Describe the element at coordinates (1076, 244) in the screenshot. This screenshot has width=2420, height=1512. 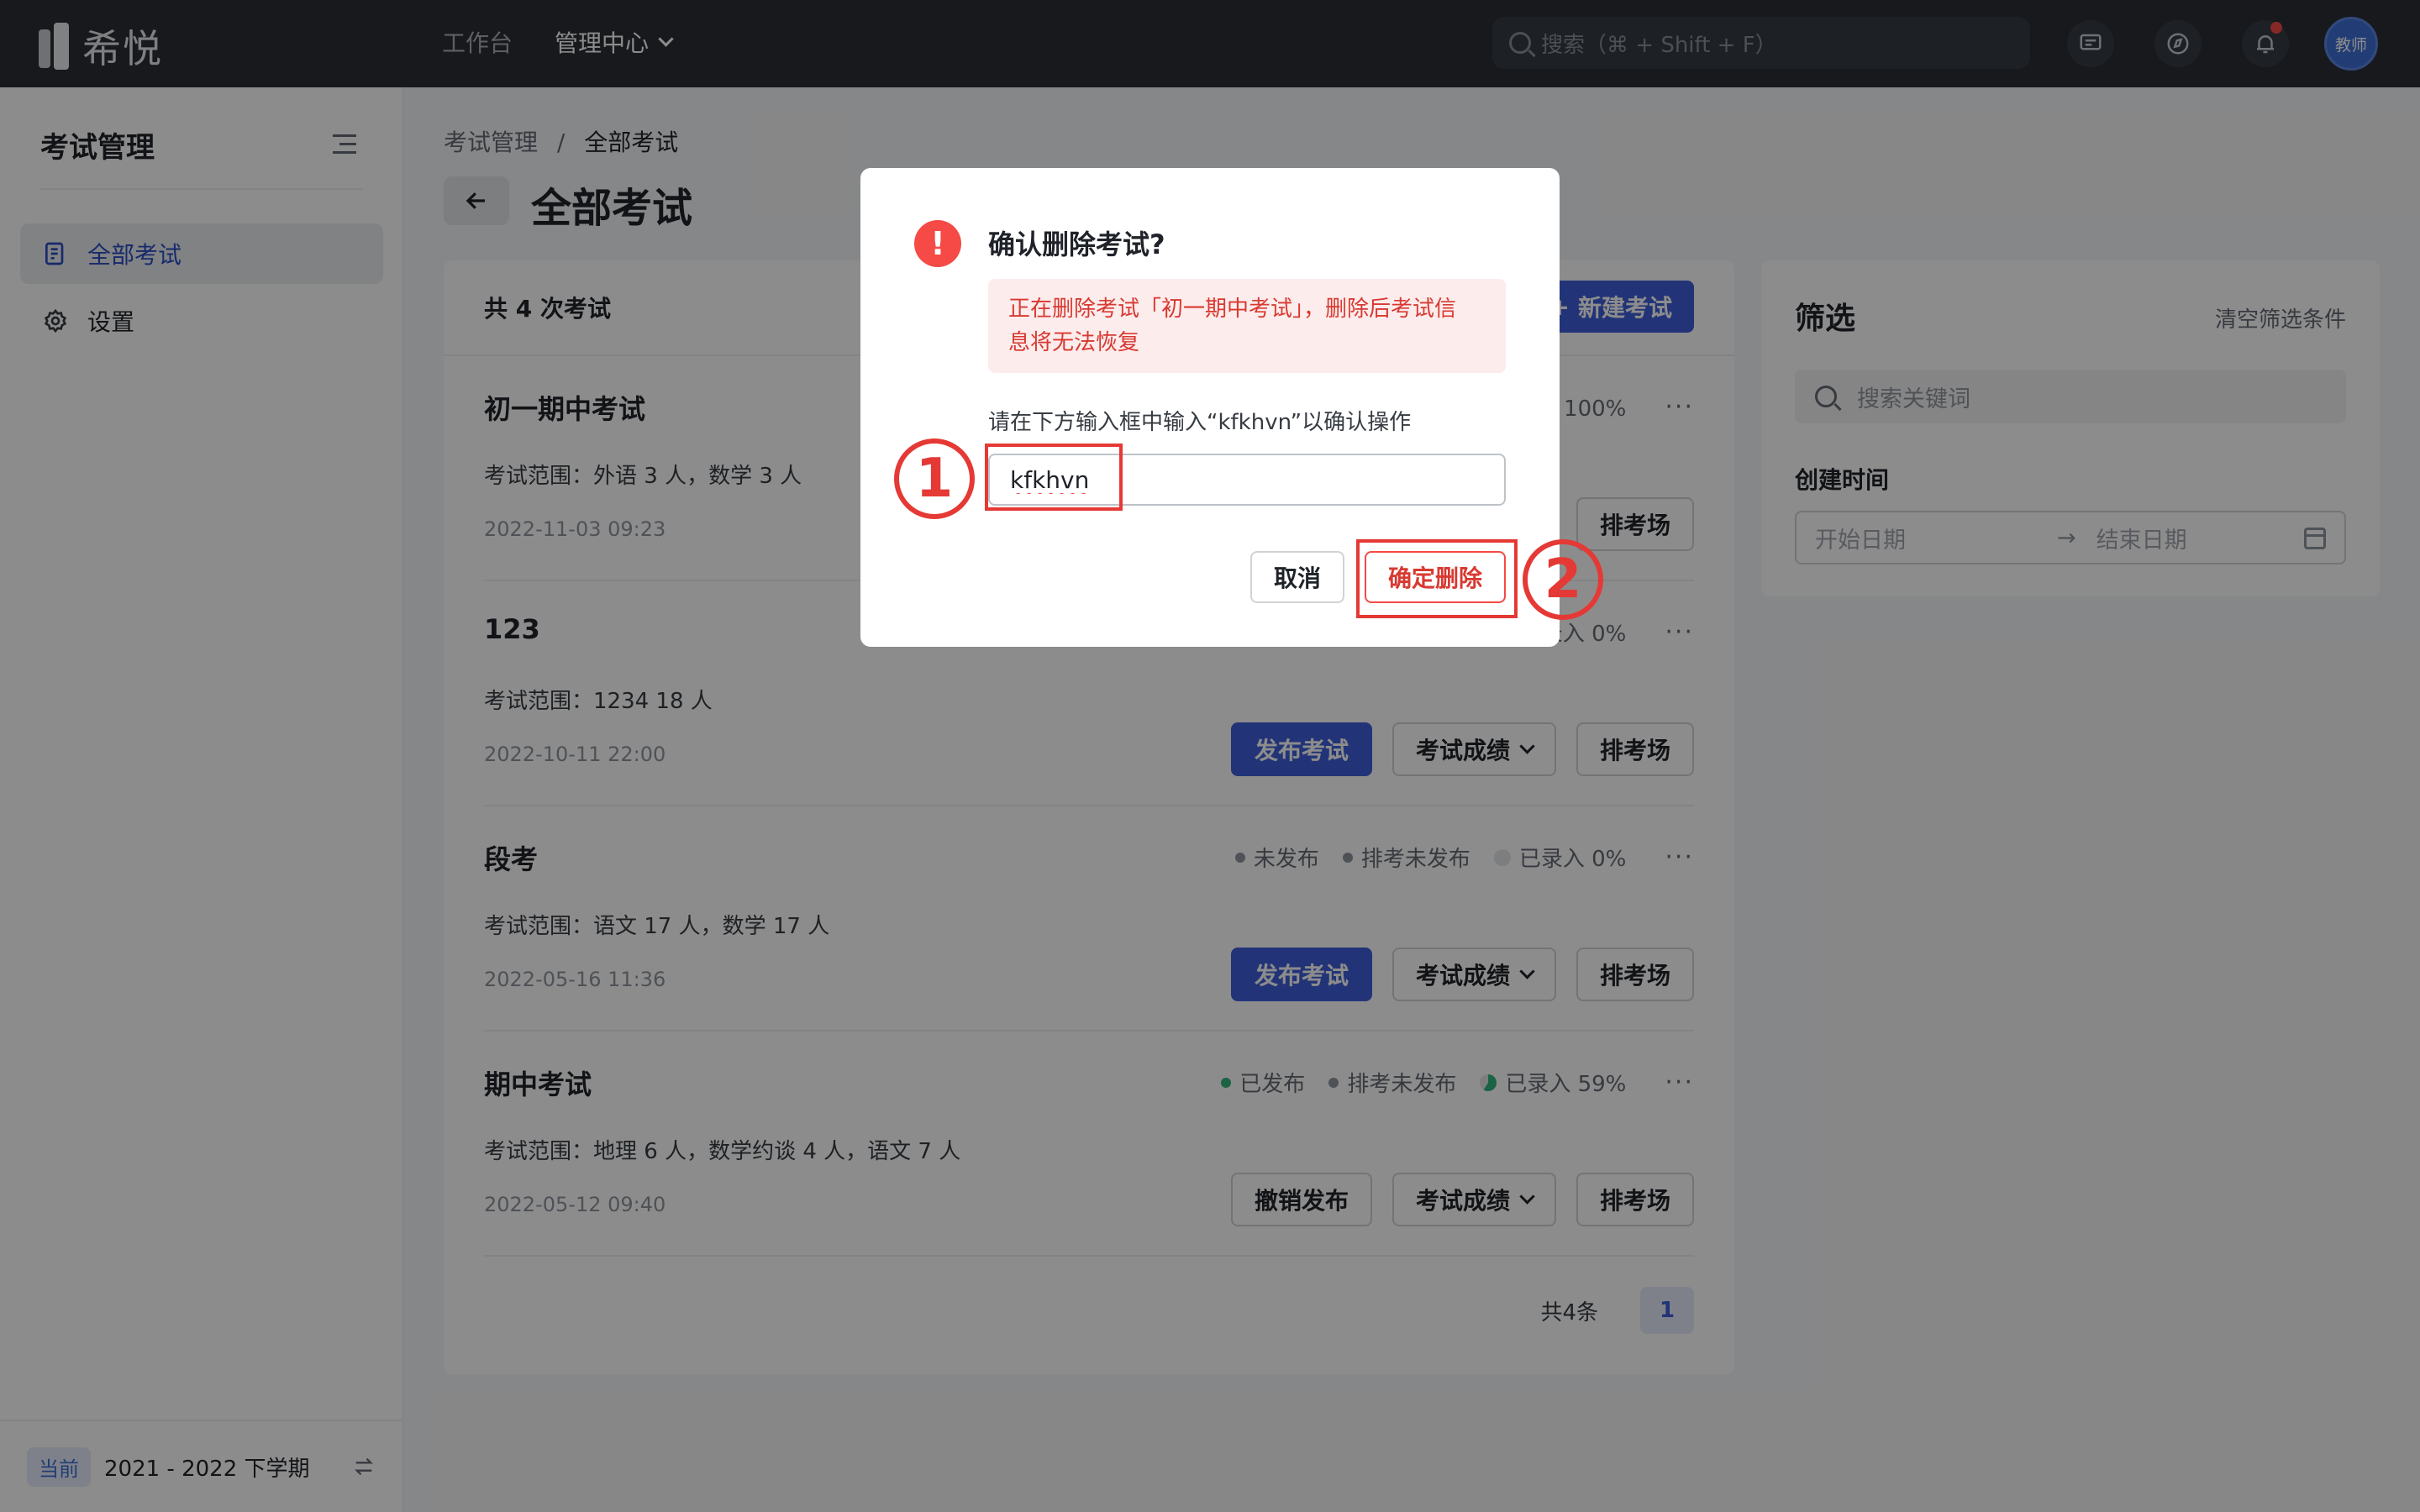
I see `dialog-title: 确认删除考试?` at that location.